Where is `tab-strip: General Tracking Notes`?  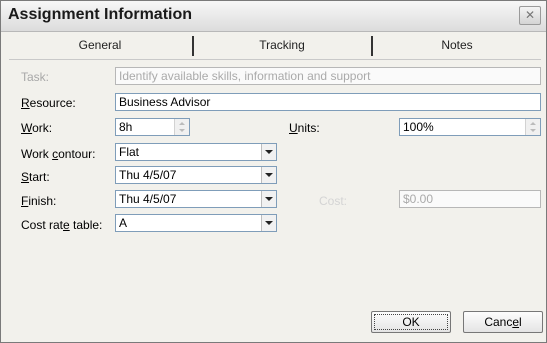 tab-strip: General Tracking Notes is located at coordinates (275, 45).